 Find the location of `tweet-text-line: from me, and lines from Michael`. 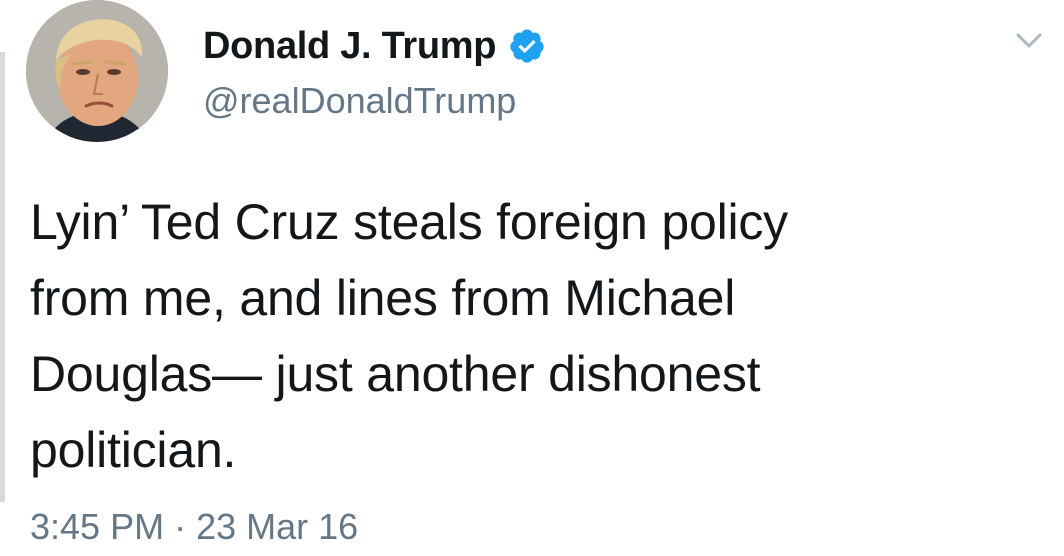

tweet-text-line: from me, and lines from Michael is located at coordinates (383, 298).